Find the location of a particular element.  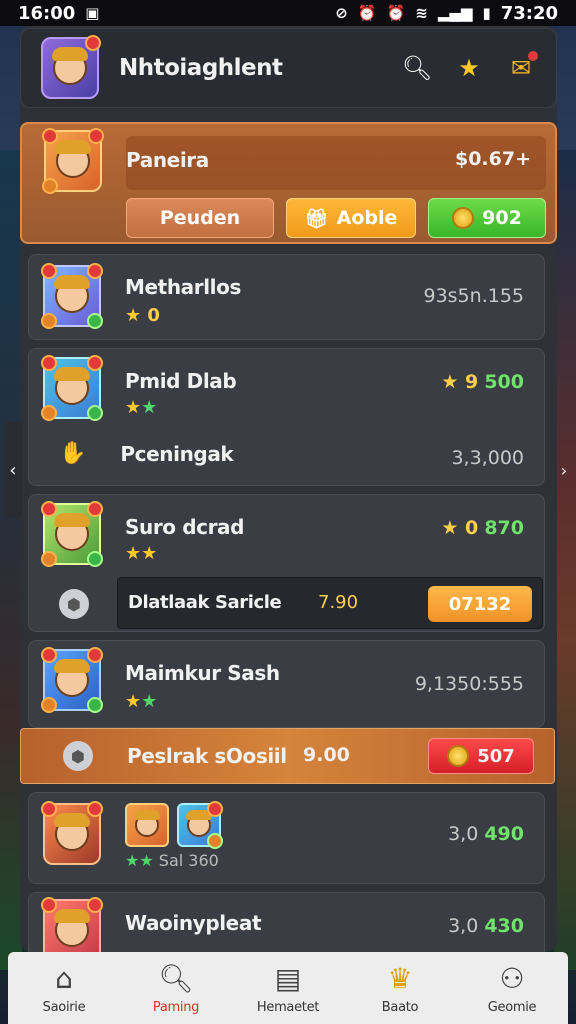

mute-icon: ⊘ is located at coordinates (341, 13).